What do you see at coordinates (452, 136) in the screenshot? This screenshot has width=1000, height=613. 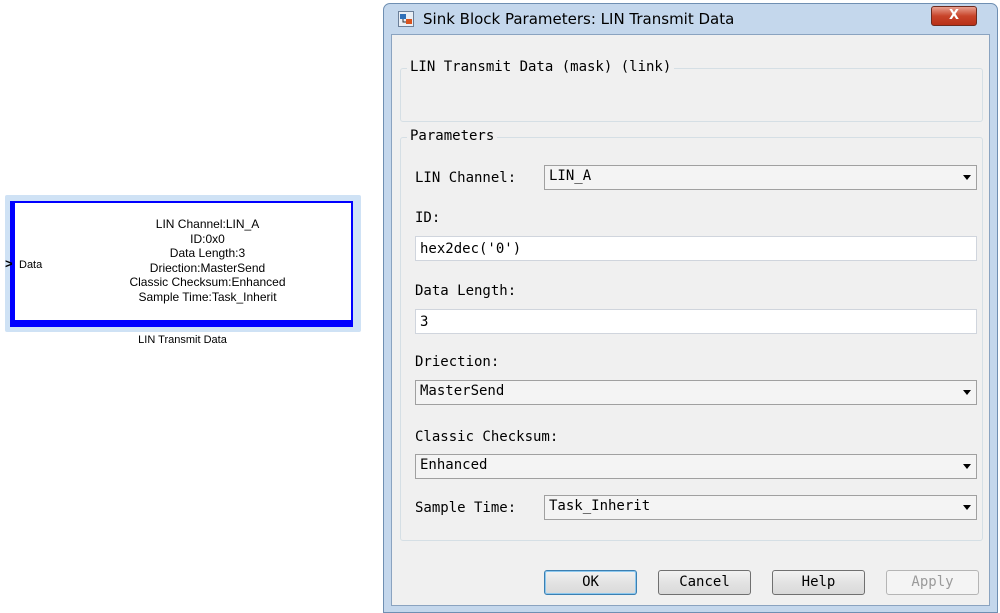 I see `parameters-group-title: Parameters` at bounding box center [452, 136].